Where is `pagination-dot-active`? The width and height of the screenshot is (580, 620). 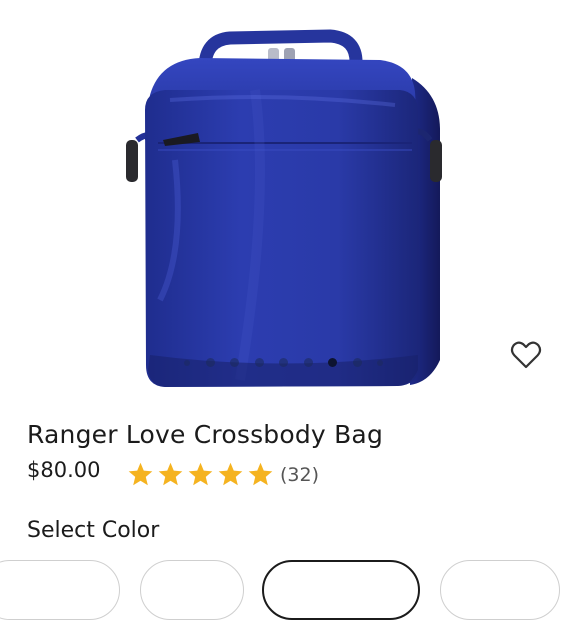 pagination-dot-active is located at coordinates (332, 362).